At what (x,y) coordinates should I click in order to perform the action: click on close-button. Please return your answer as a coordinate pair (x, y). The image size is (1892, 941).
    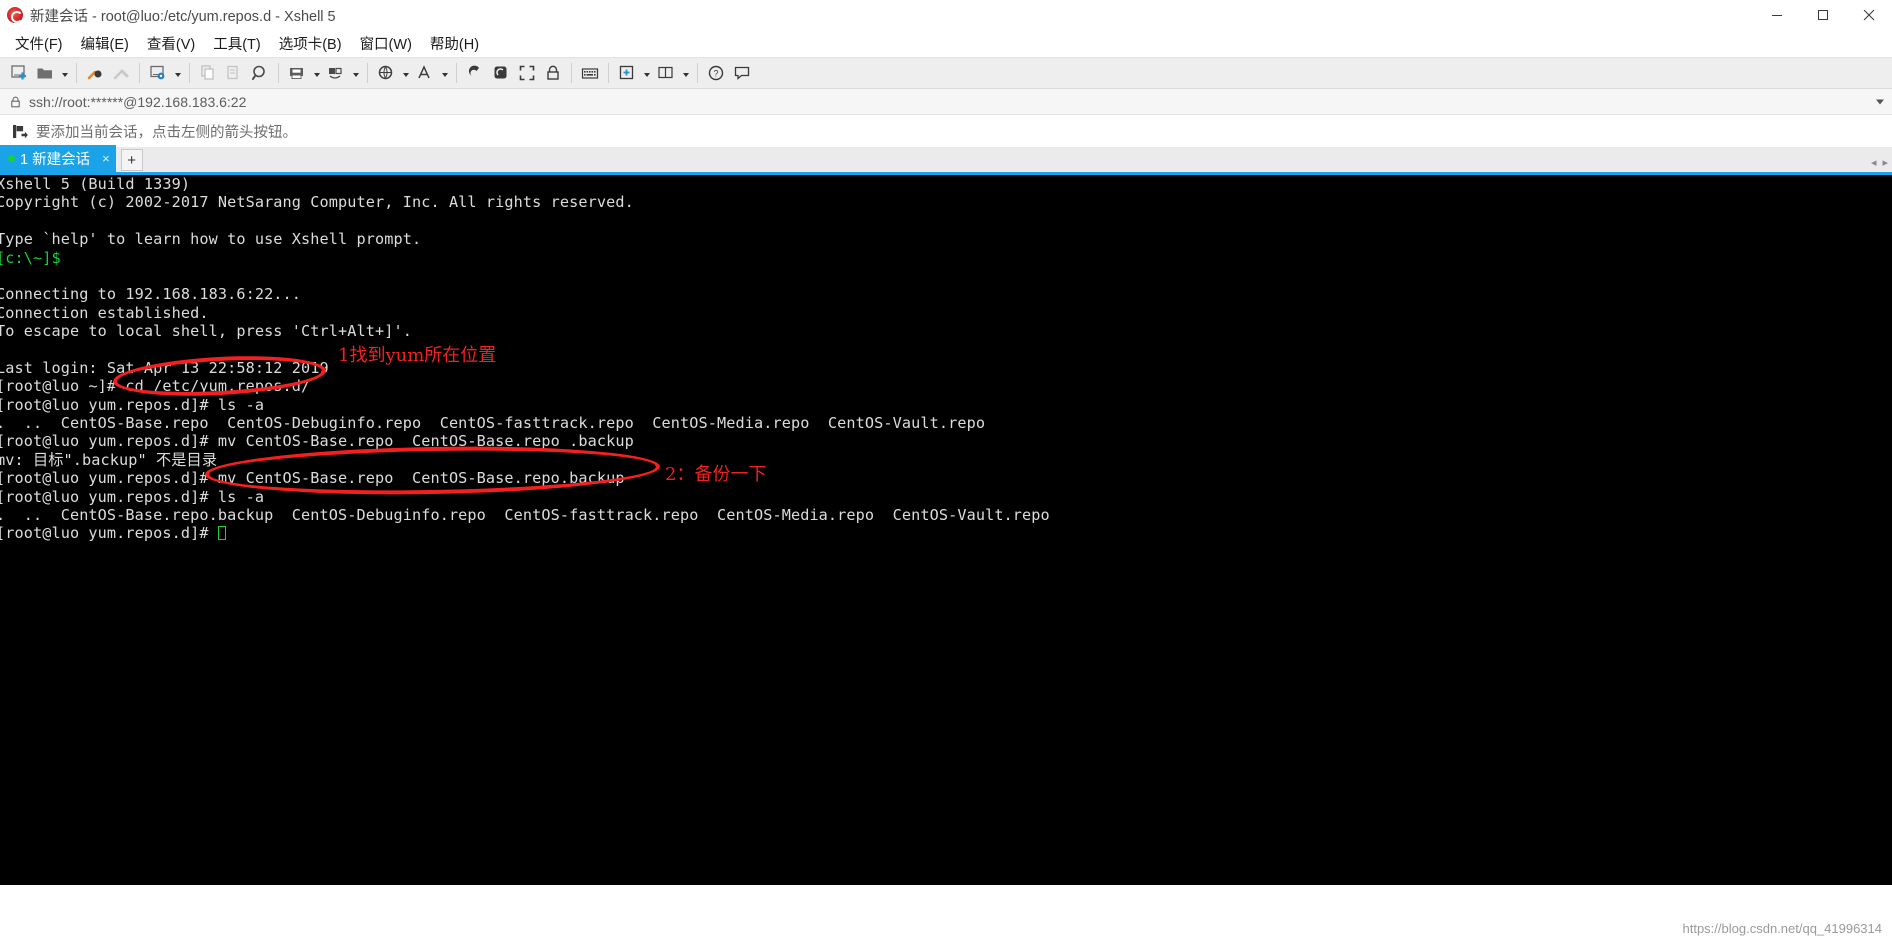
    Looking at the image, I should click on (1869, 15).